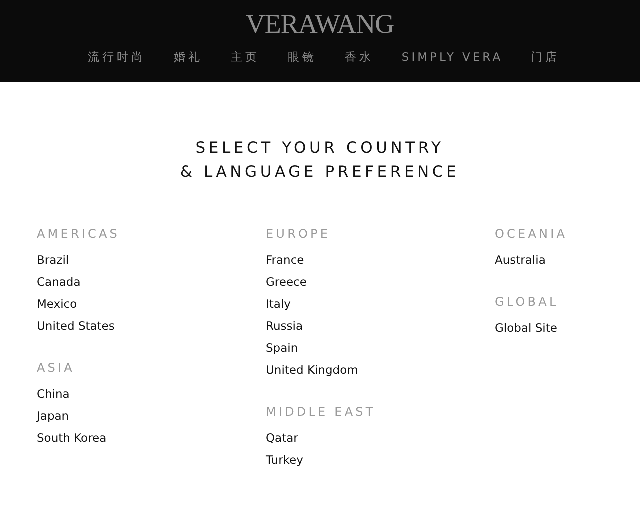  I want to click on country-link: Turkey, so click(285, 460).